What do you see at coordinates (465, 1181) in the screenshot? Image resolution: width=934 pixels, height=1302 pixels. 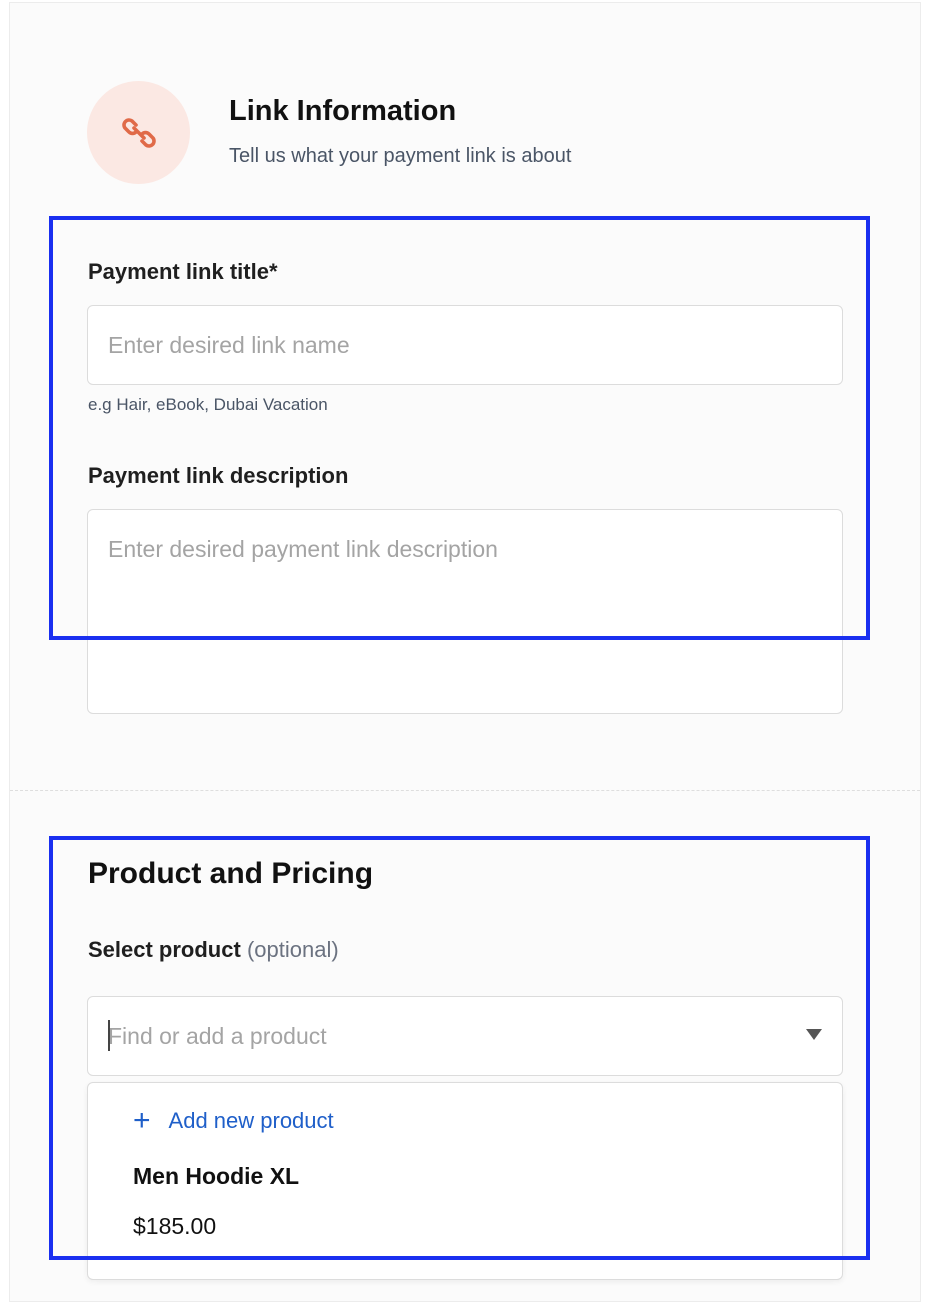 I see `product-dropdown-menu: + Add new product Men Hoodie XL $185.00` at bounding box center [465, 1181].